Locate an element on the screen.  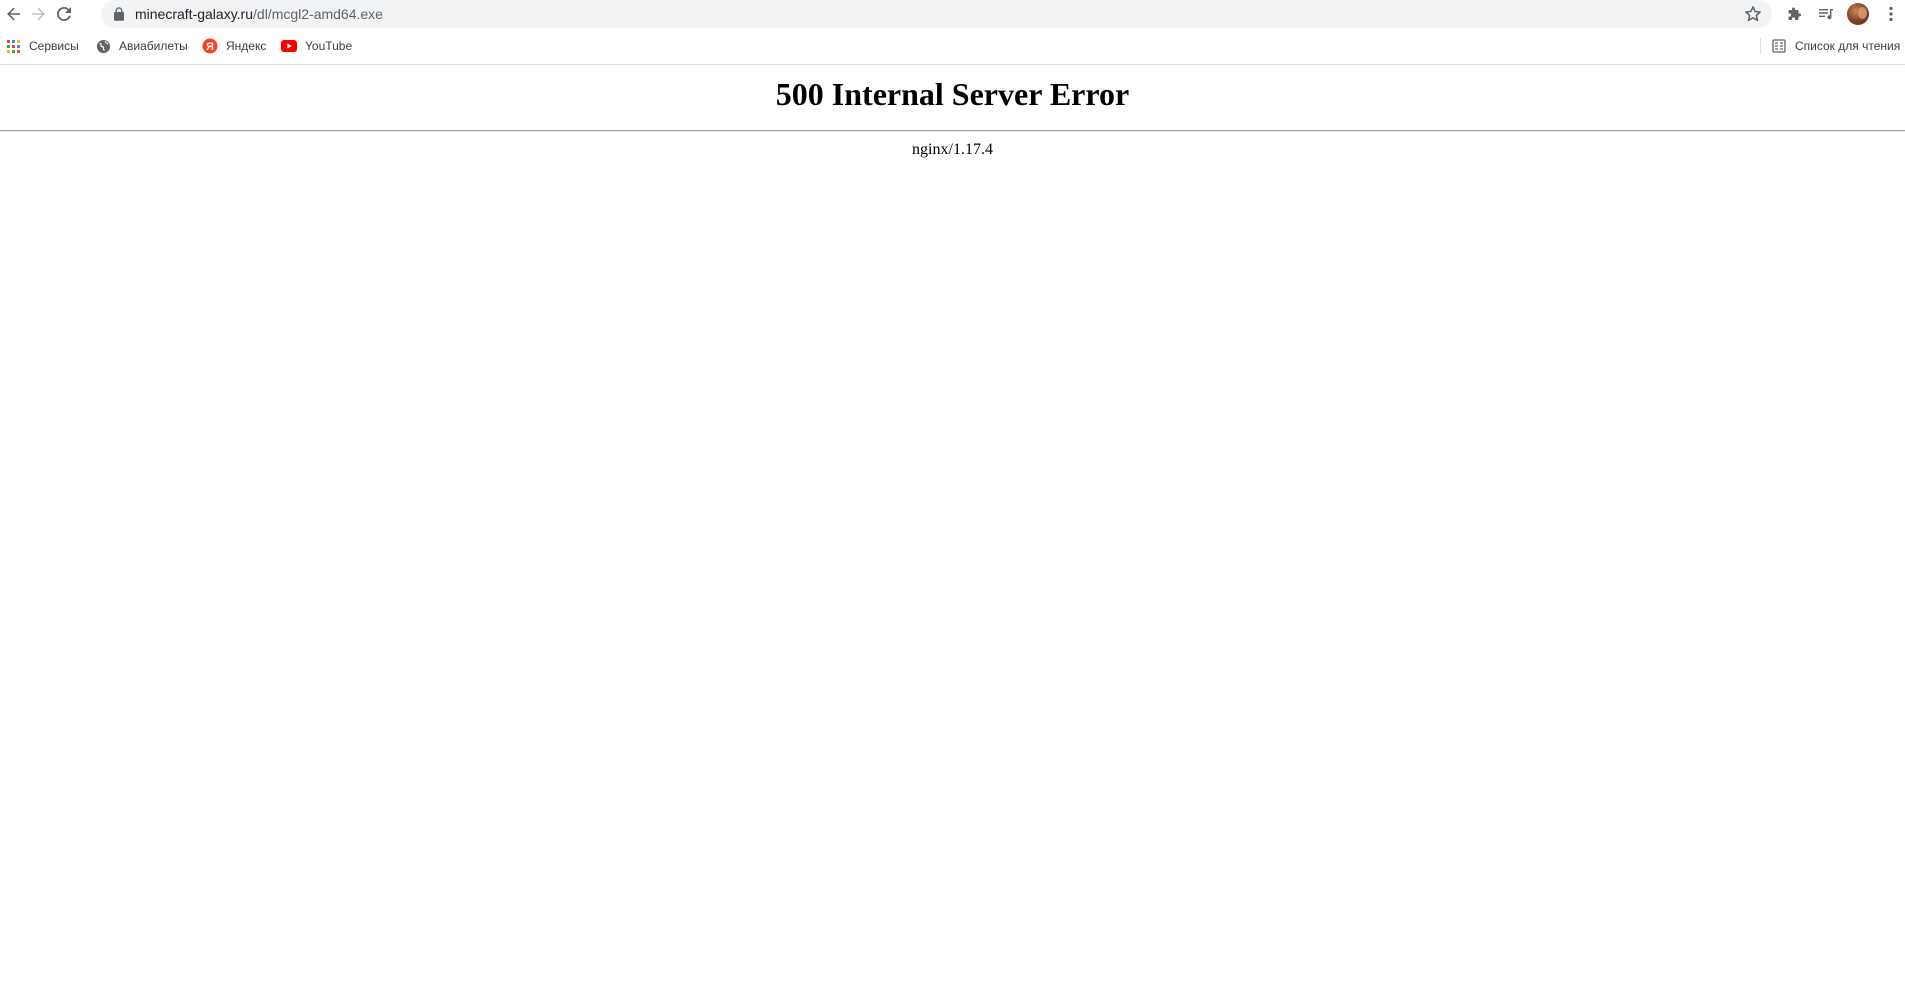
reading-list-icon is located at coordinates (1779, 46).